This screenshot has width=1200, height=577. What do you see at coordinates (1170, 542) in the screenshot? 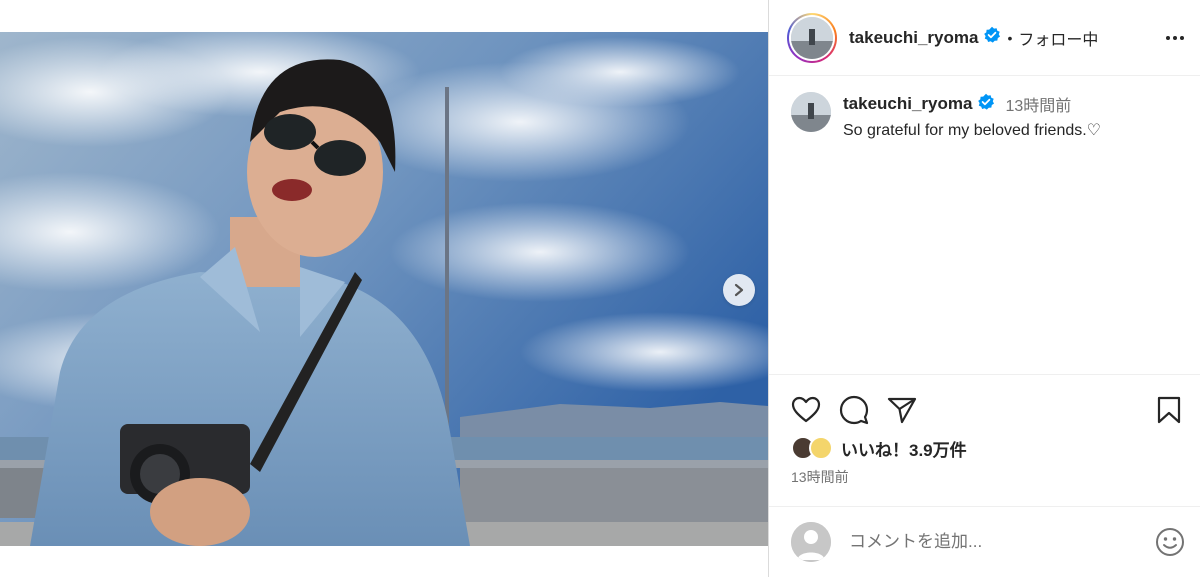
I see `smiley-icon` at bounding box center [1170, 542].